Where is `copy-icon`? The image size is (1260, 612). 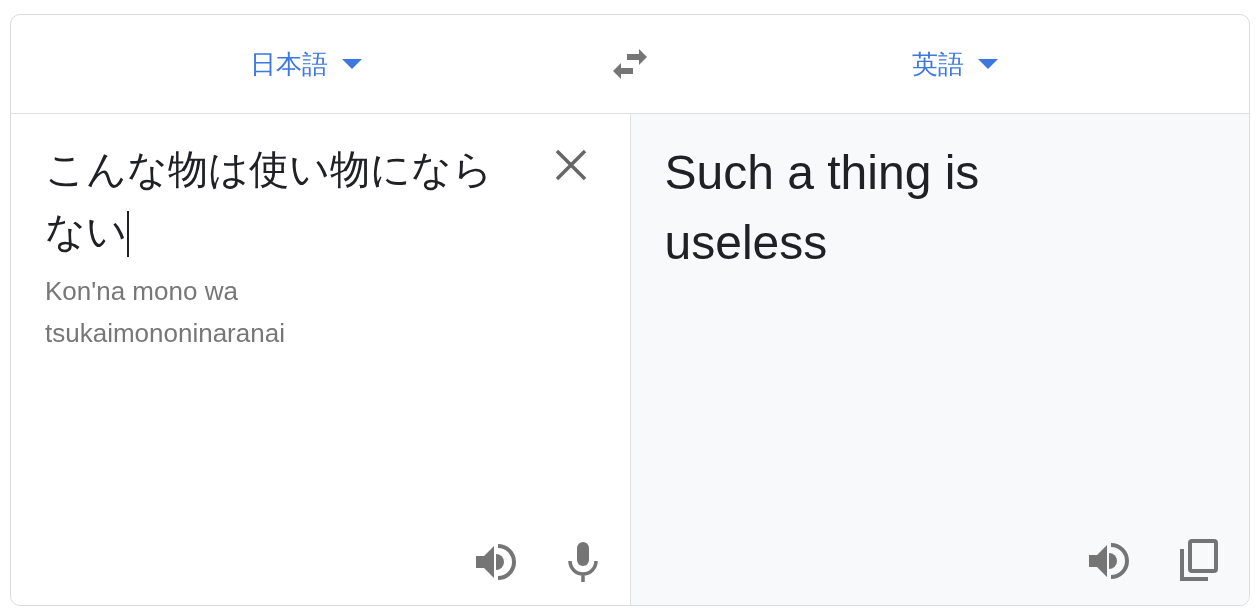
copy-icon is located at coordinates (1199, 561).